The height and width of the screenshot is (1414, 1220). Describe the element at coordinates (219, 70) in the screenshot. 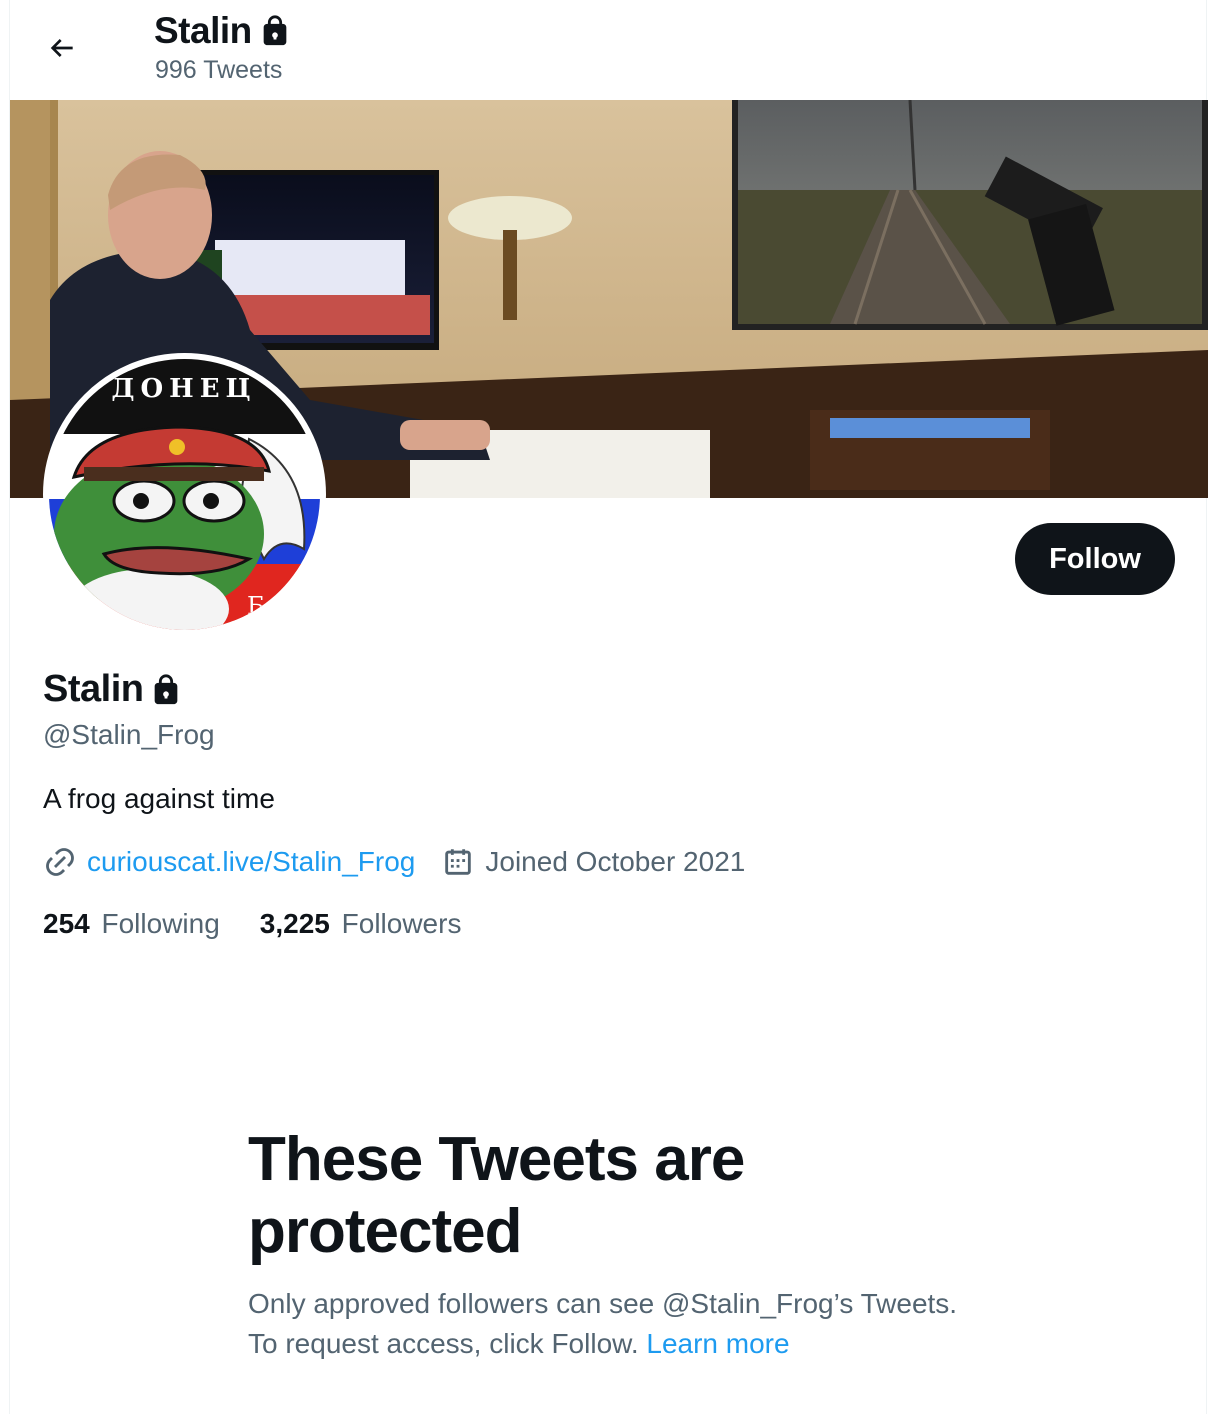

I see `tweet-count: 996 Tweets` at that location.